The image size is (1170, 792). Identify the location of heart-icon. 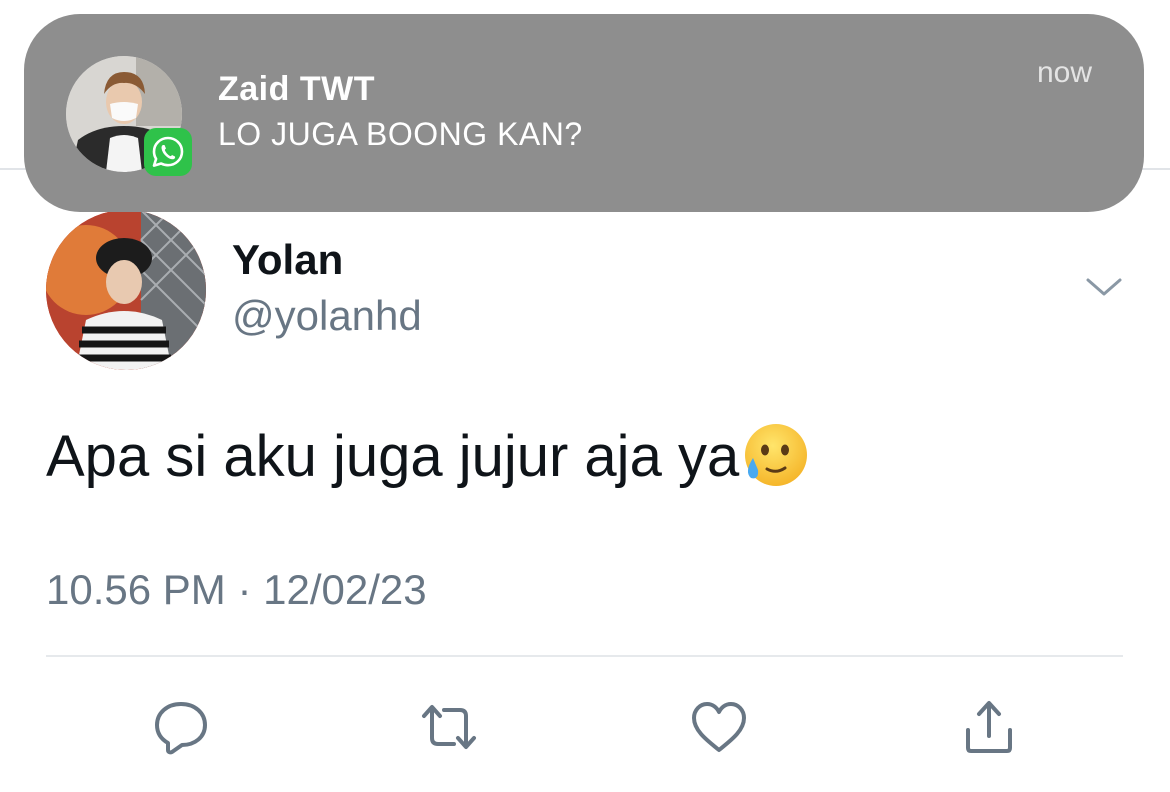
(719, 727).